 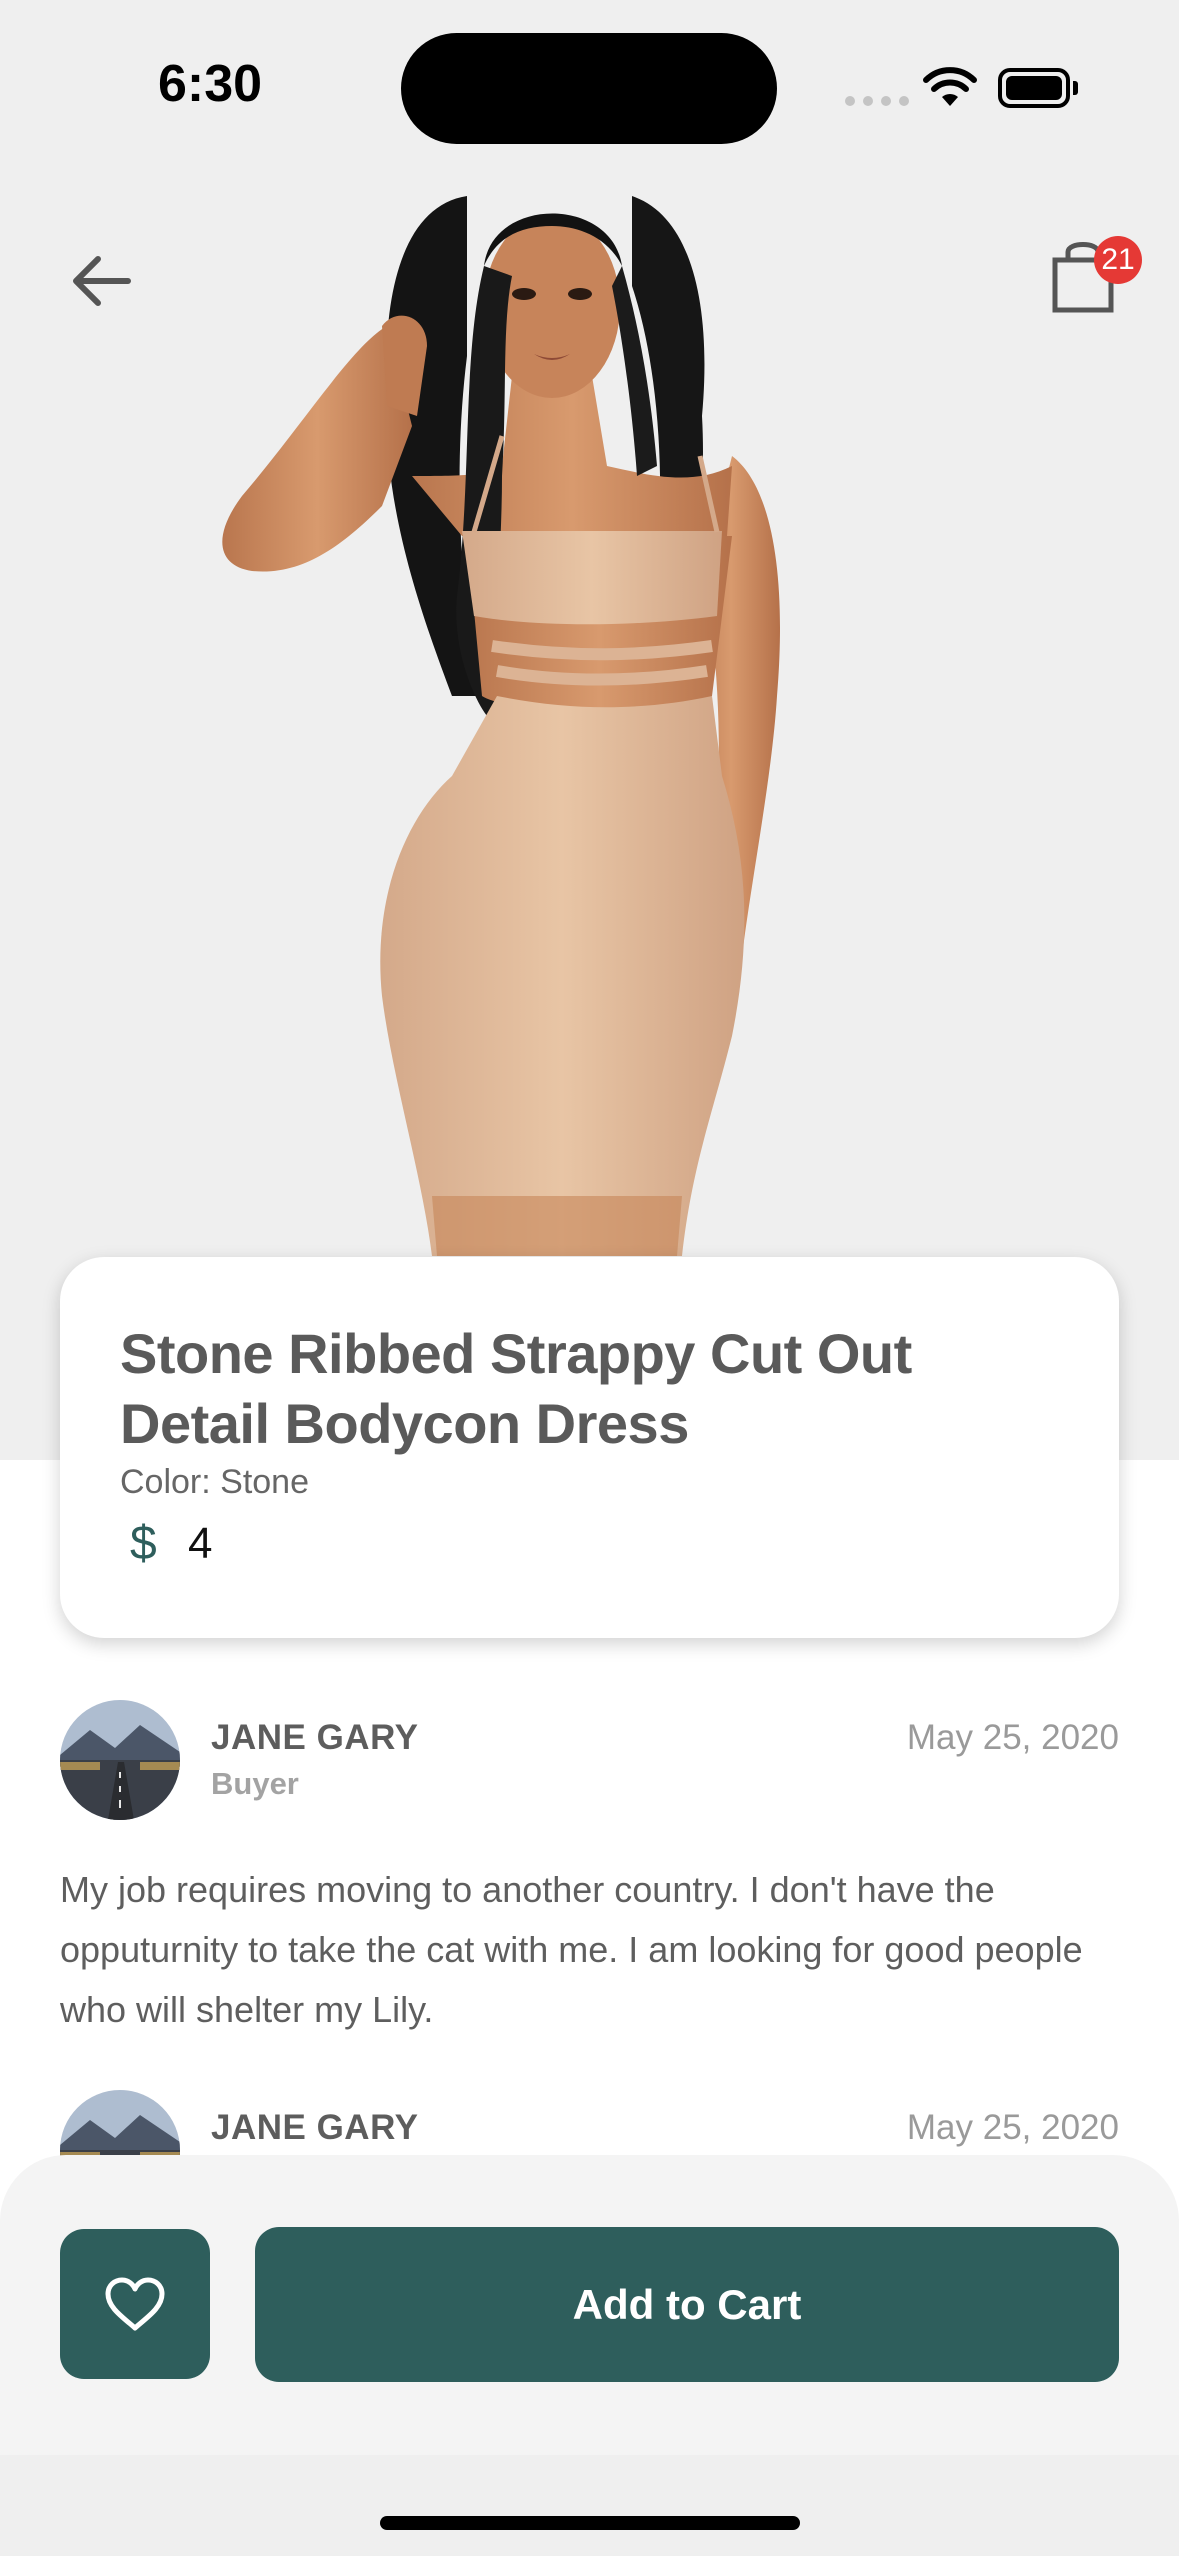 What do you see at coordinates (255, 1783) in the screenshot?
I see `reviewer-role: Buyer` at bounding box center [255, 1783].